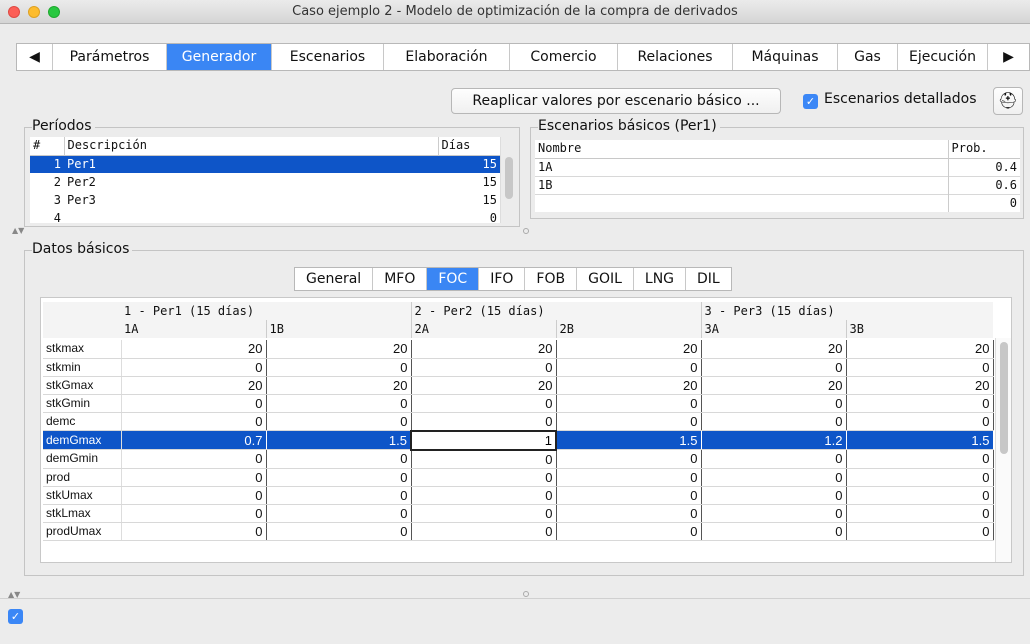 This screenshot has height=644, width=1030. I want to click on tab-scroll-right-button: ▶, so click(1008, 57).